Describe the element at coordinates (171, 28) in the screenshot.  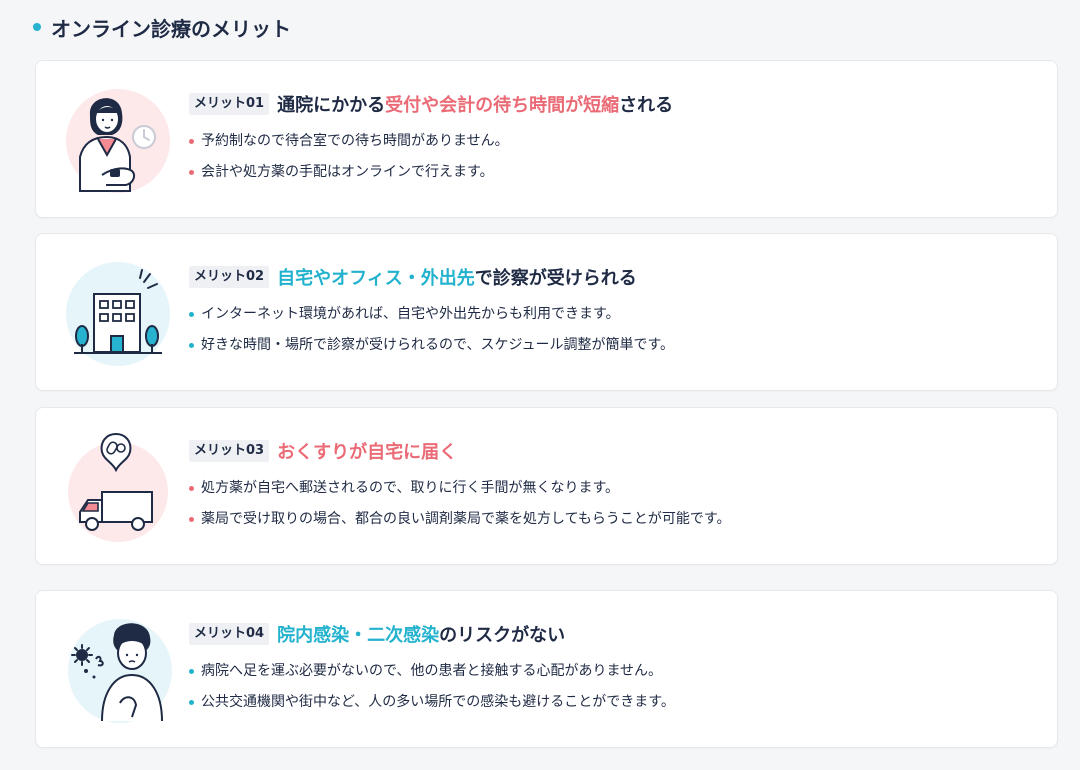
I see `section-title-text: オンライン診療のメリット` at that location.